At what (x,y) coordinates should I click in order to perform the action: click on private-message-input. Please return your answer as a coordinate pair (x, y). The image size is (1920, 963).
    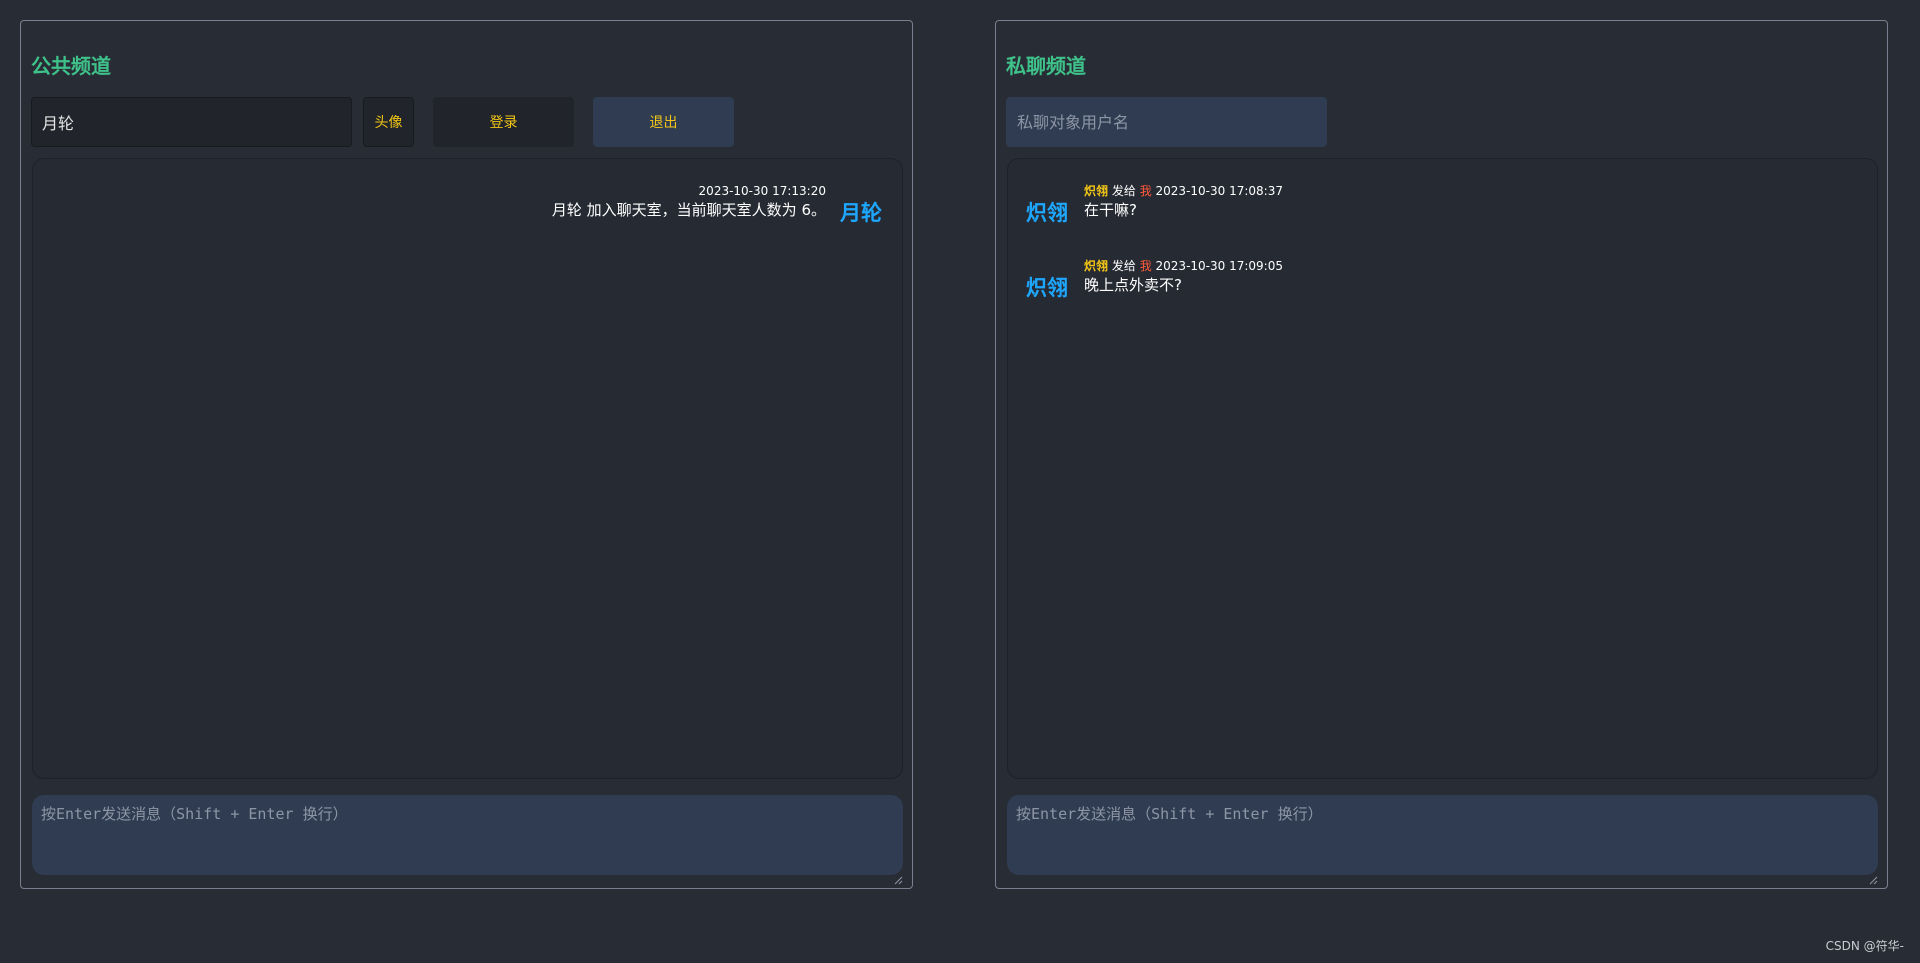
    Looking at the image, I should click on (1442, 835).